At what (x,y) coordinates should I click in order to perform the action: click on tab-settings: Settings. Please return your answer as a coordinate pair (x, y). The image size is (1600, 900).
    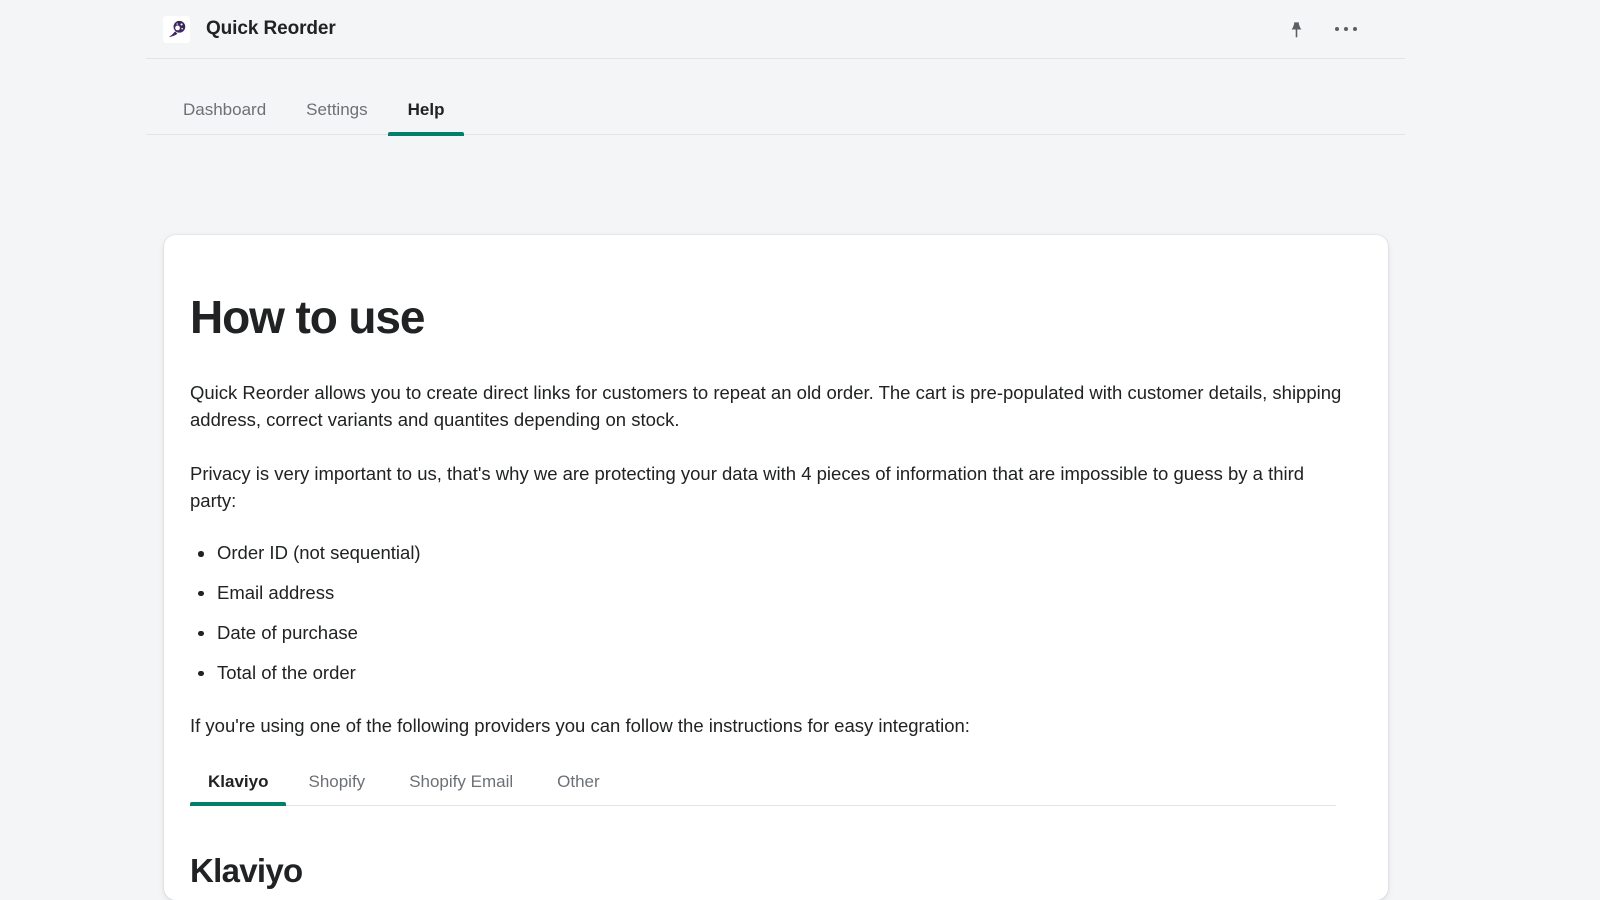
    Looking at the image, I should click on (336, 117).